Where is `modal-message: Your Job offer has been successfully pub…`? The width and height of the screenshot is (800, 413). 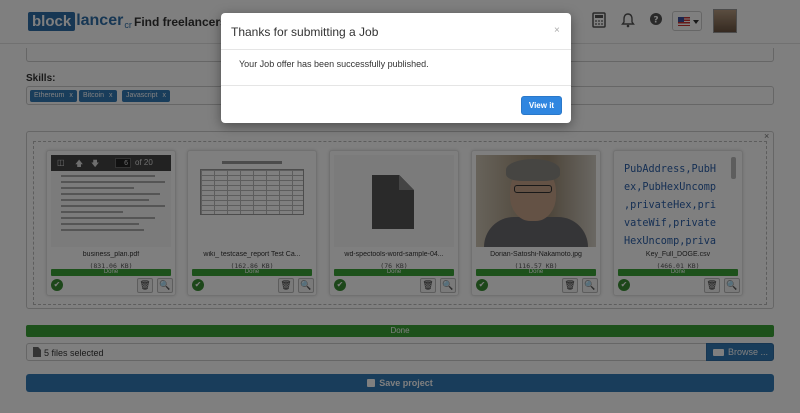
modal-message: Your Job offer has been successfully pub… is located at coordinates (334, 64).